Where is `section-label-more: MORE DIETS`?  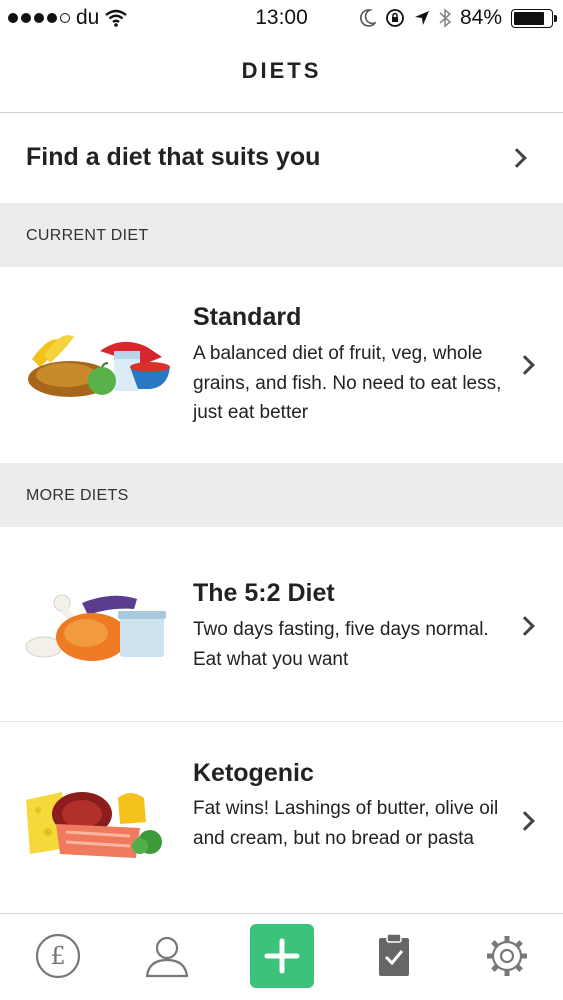 section-label-more: MORE DIETS is located at coordinates (77, 495).